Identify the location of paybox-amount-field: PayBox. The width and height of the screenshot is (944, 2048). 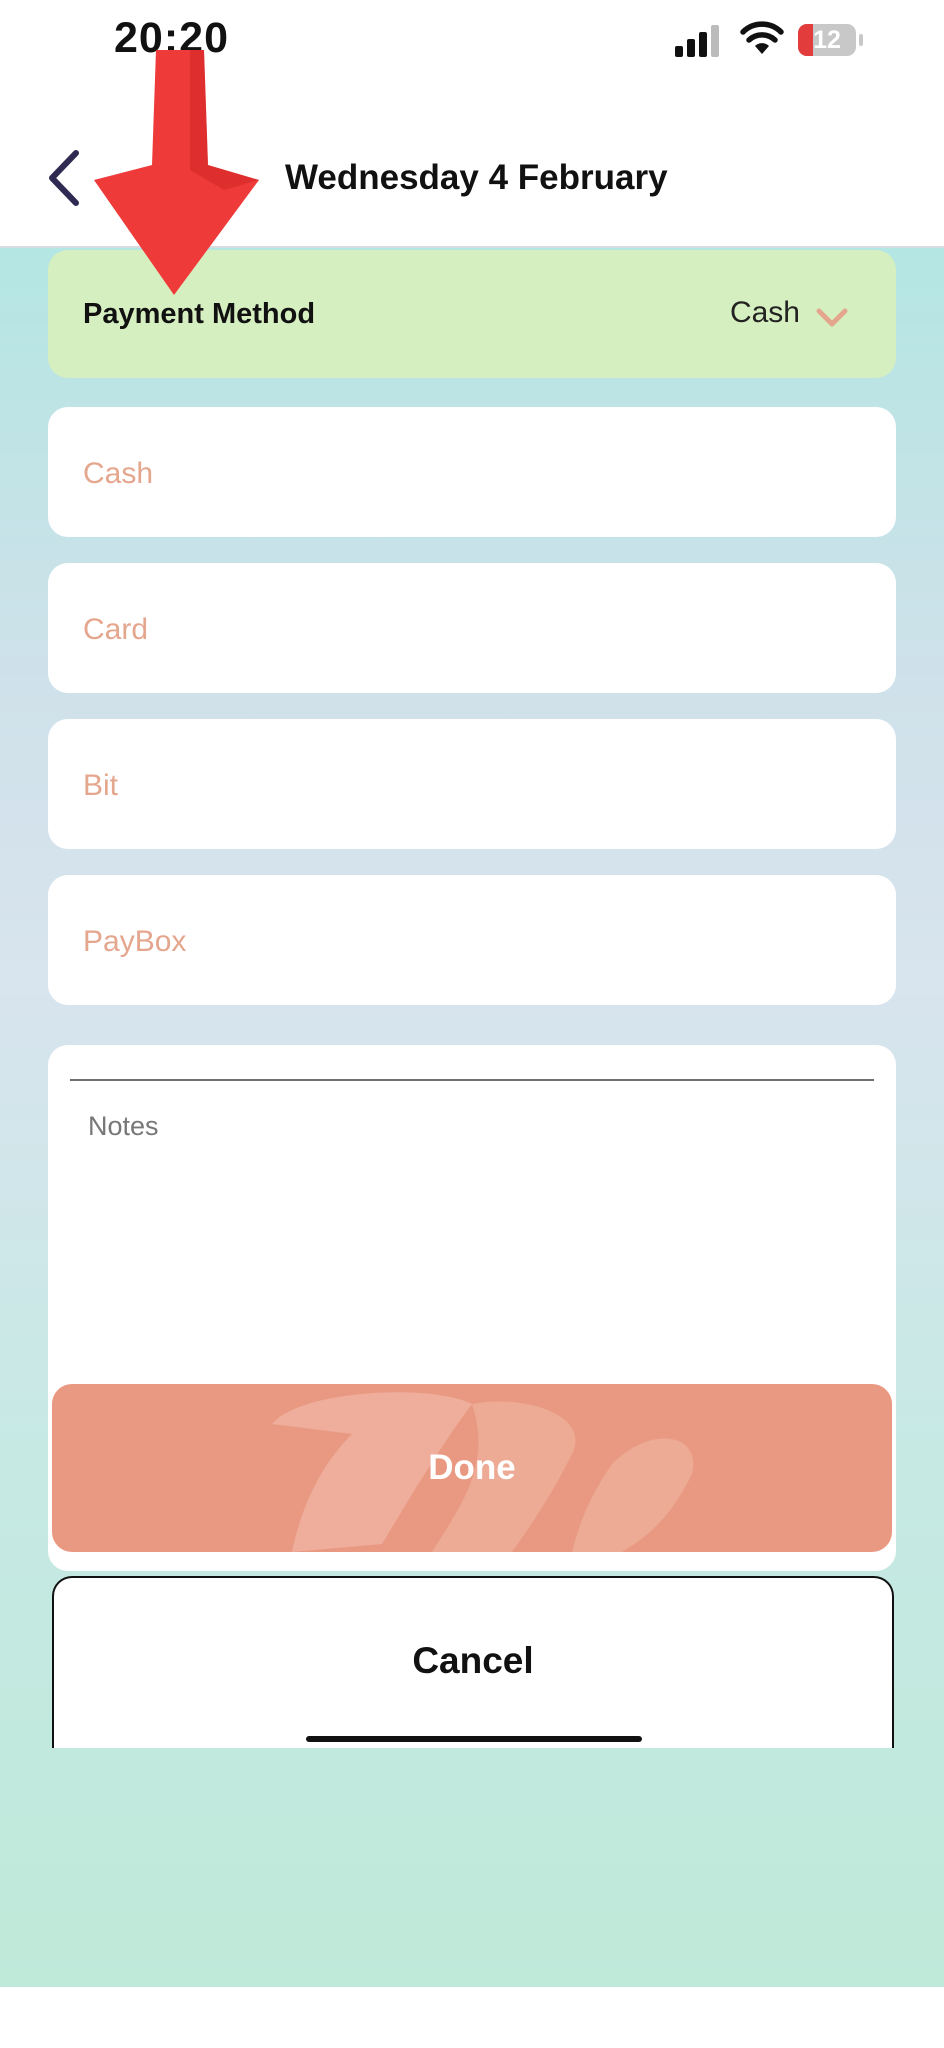
(472, 940).